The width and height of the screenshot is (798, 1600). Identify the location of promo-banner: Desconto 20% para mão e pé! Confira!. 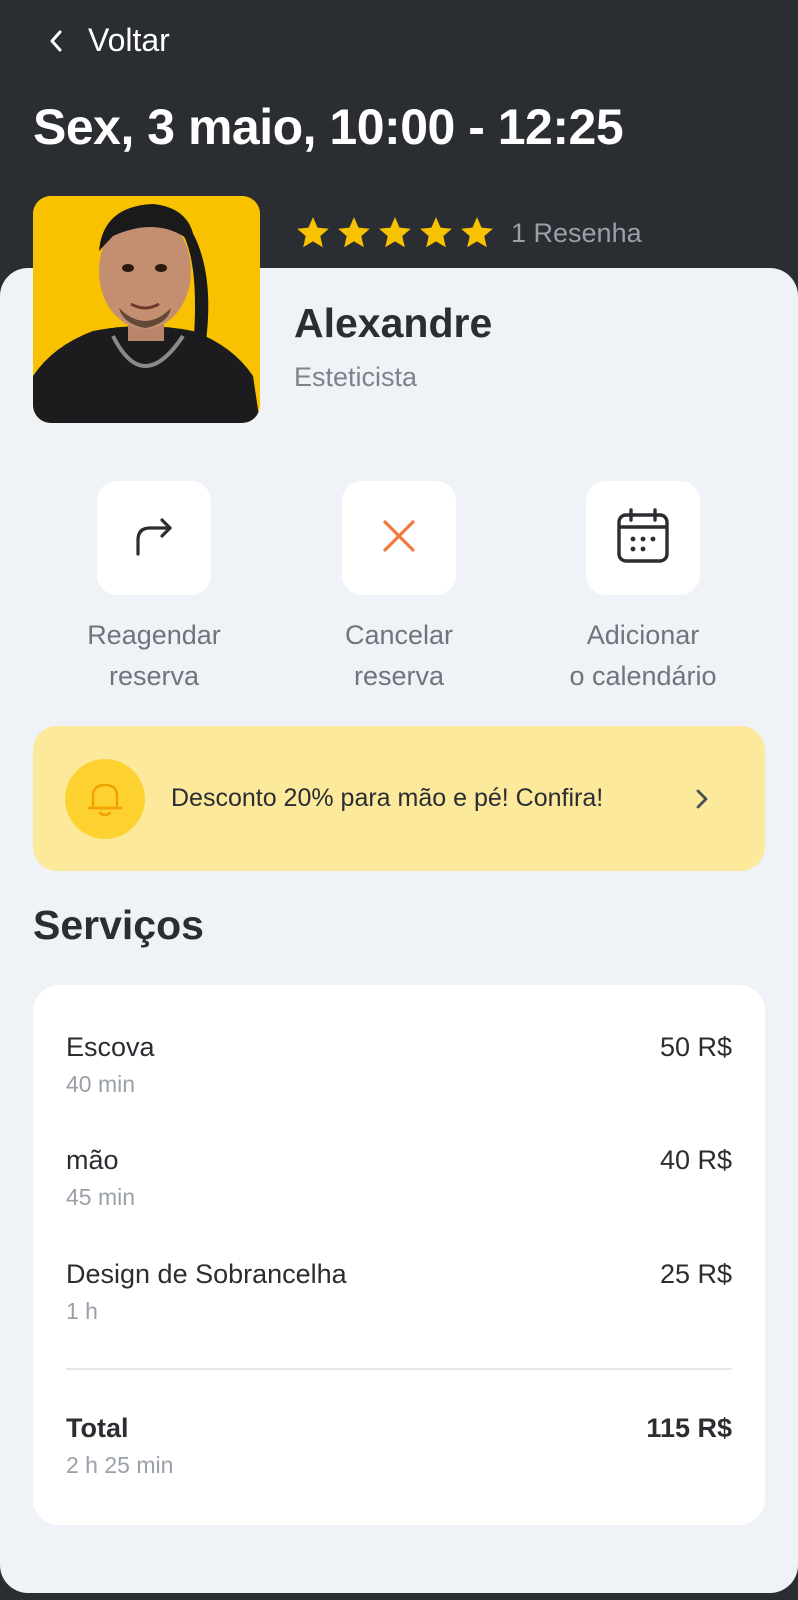
(399, 798).